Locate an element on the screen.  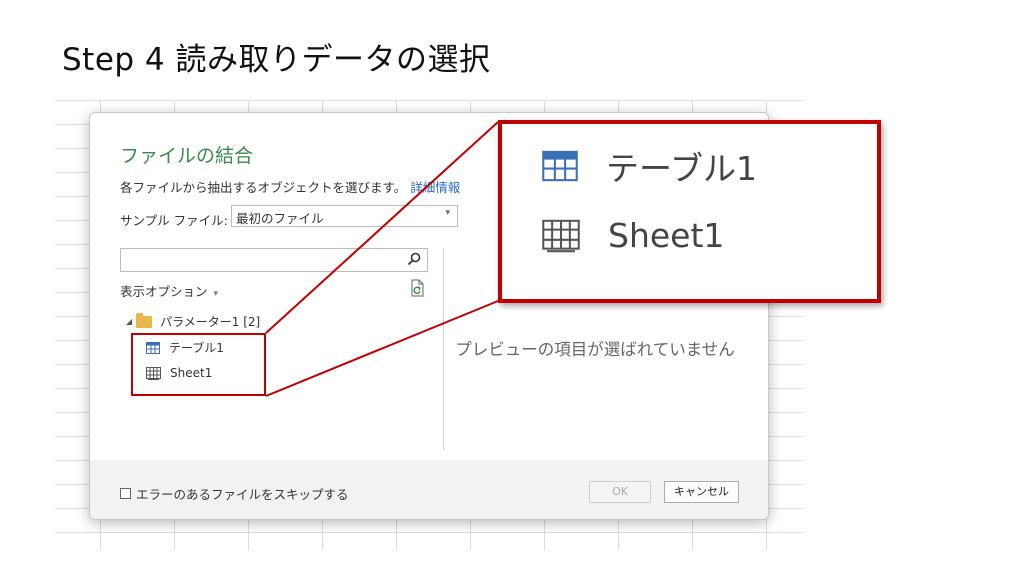
dialog-title: ファイルの結合 is located at coordinates (187, 156).